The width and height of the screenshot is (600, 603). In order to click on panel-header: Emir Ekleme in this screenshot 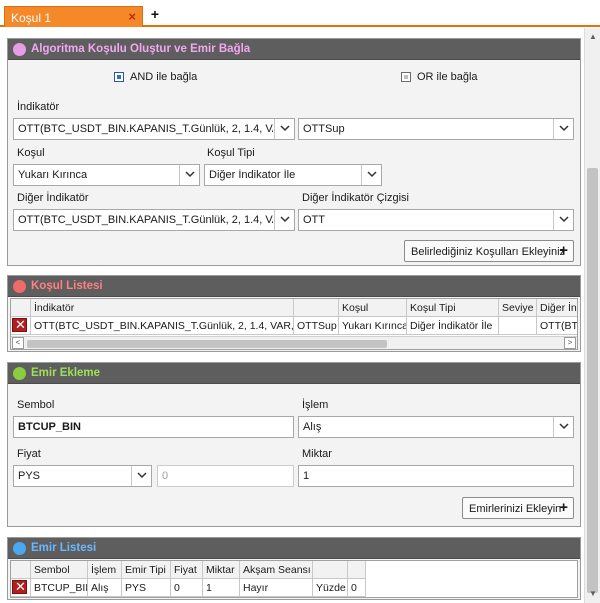, I will do `click(294, 373)`.